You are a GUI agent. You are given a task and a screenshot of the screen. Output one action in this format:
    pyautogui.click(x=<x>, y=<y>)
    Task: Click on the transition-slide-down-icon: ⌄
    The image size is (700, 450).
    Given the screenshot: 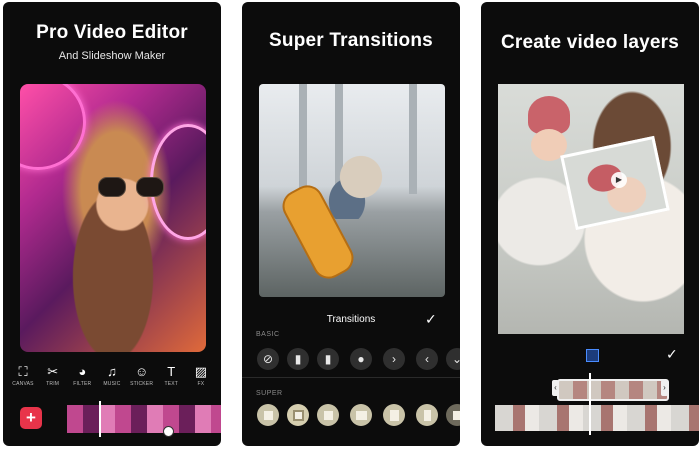 What is the action you would take?
    pyautogui.click(x=453, y=359)
    